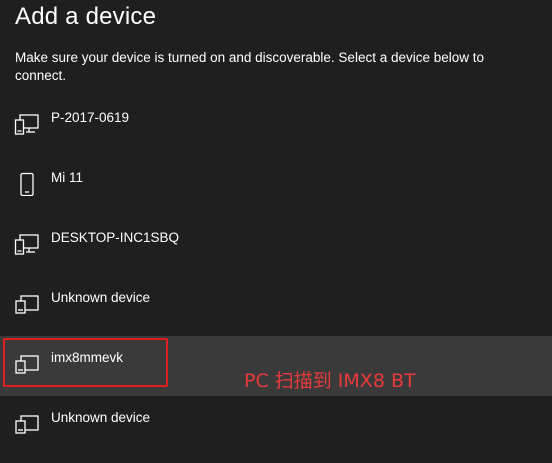 The image size is (552, 463). What do you see at coordinates (86, 16) in the screenshot?
I see `page-title: Add a device` at bounding box center [86, 16].